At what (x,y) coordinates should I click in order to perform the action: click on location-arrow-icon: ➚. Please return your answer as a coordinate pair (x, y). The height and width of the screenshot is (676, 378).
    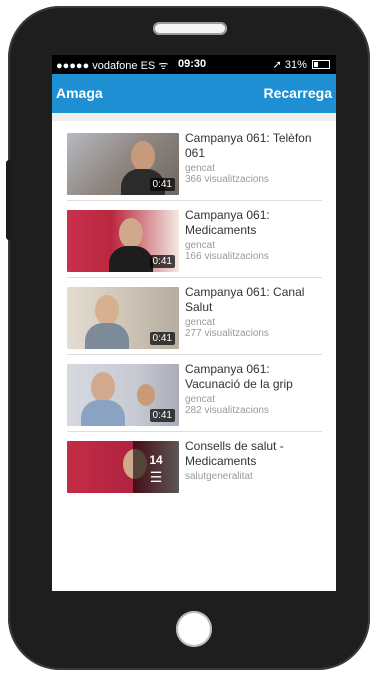
    Looking at the image, I should click on (278, 65).